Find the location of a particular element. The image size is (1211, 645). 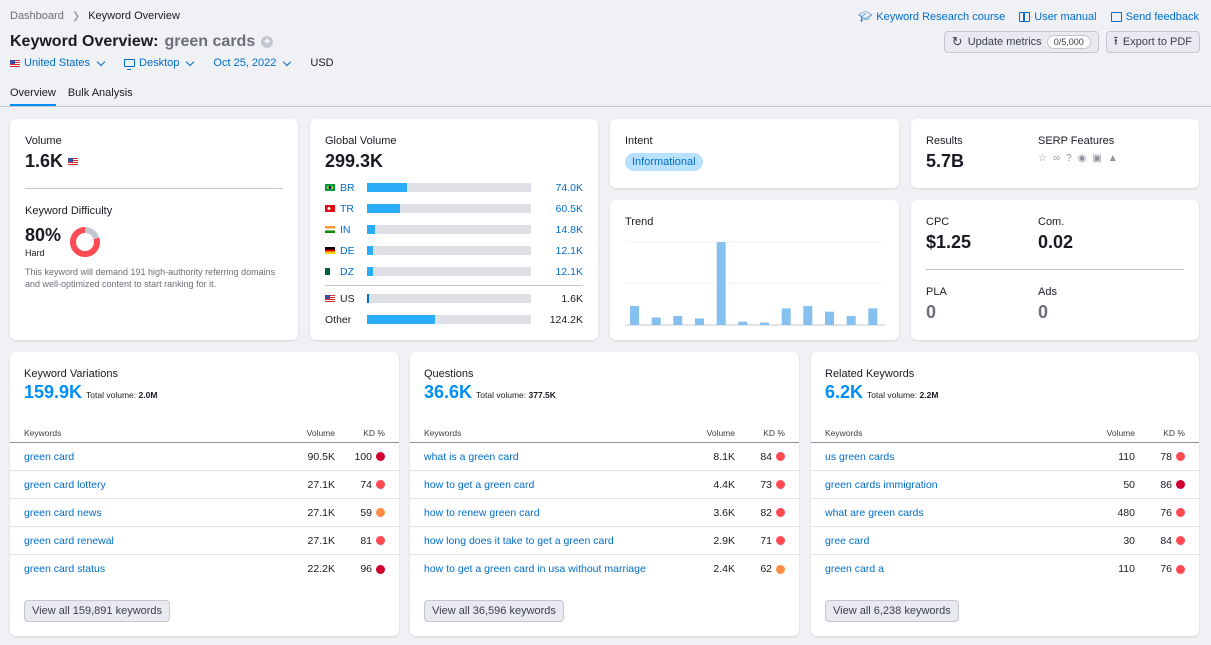

kd-number: 71 is located at coordinates (766, 540).